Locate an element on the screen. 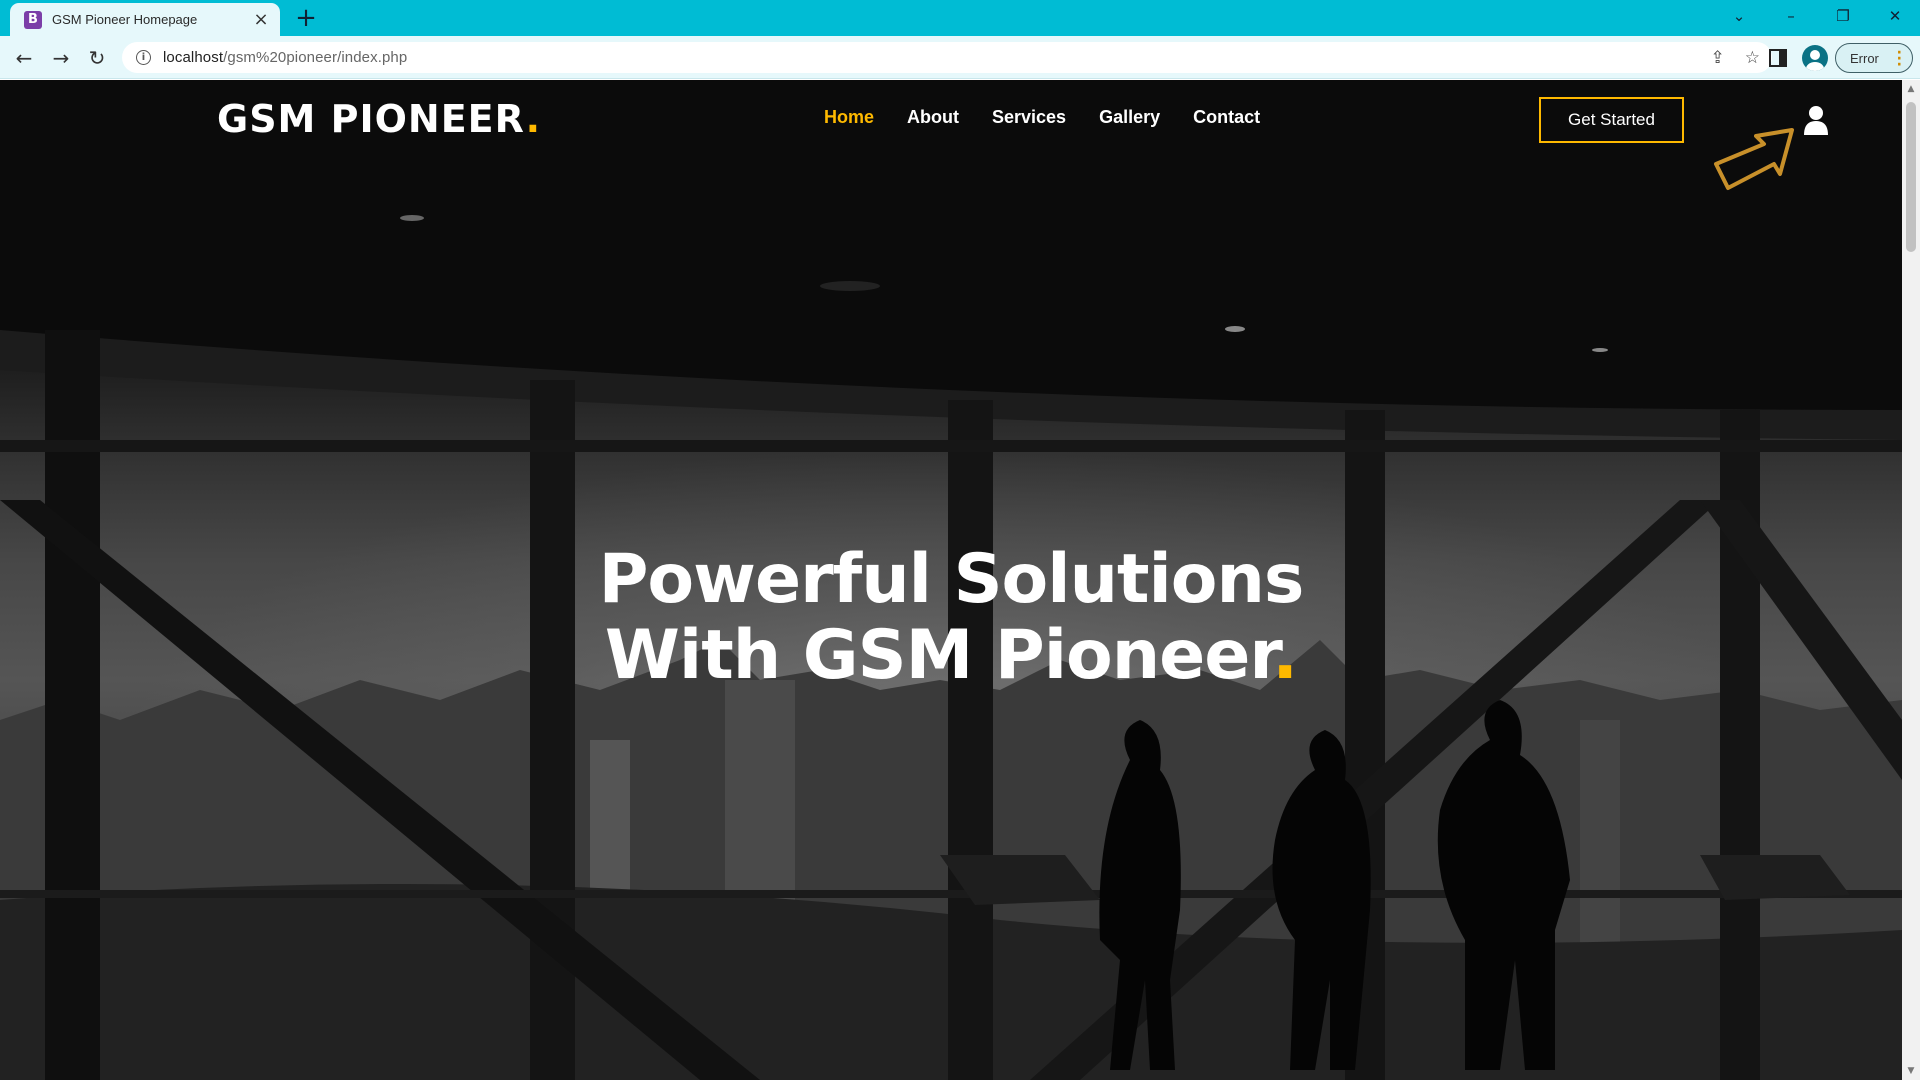  scroll-up-arrow-icon: ▲ is located at coordinates (1911, 89).